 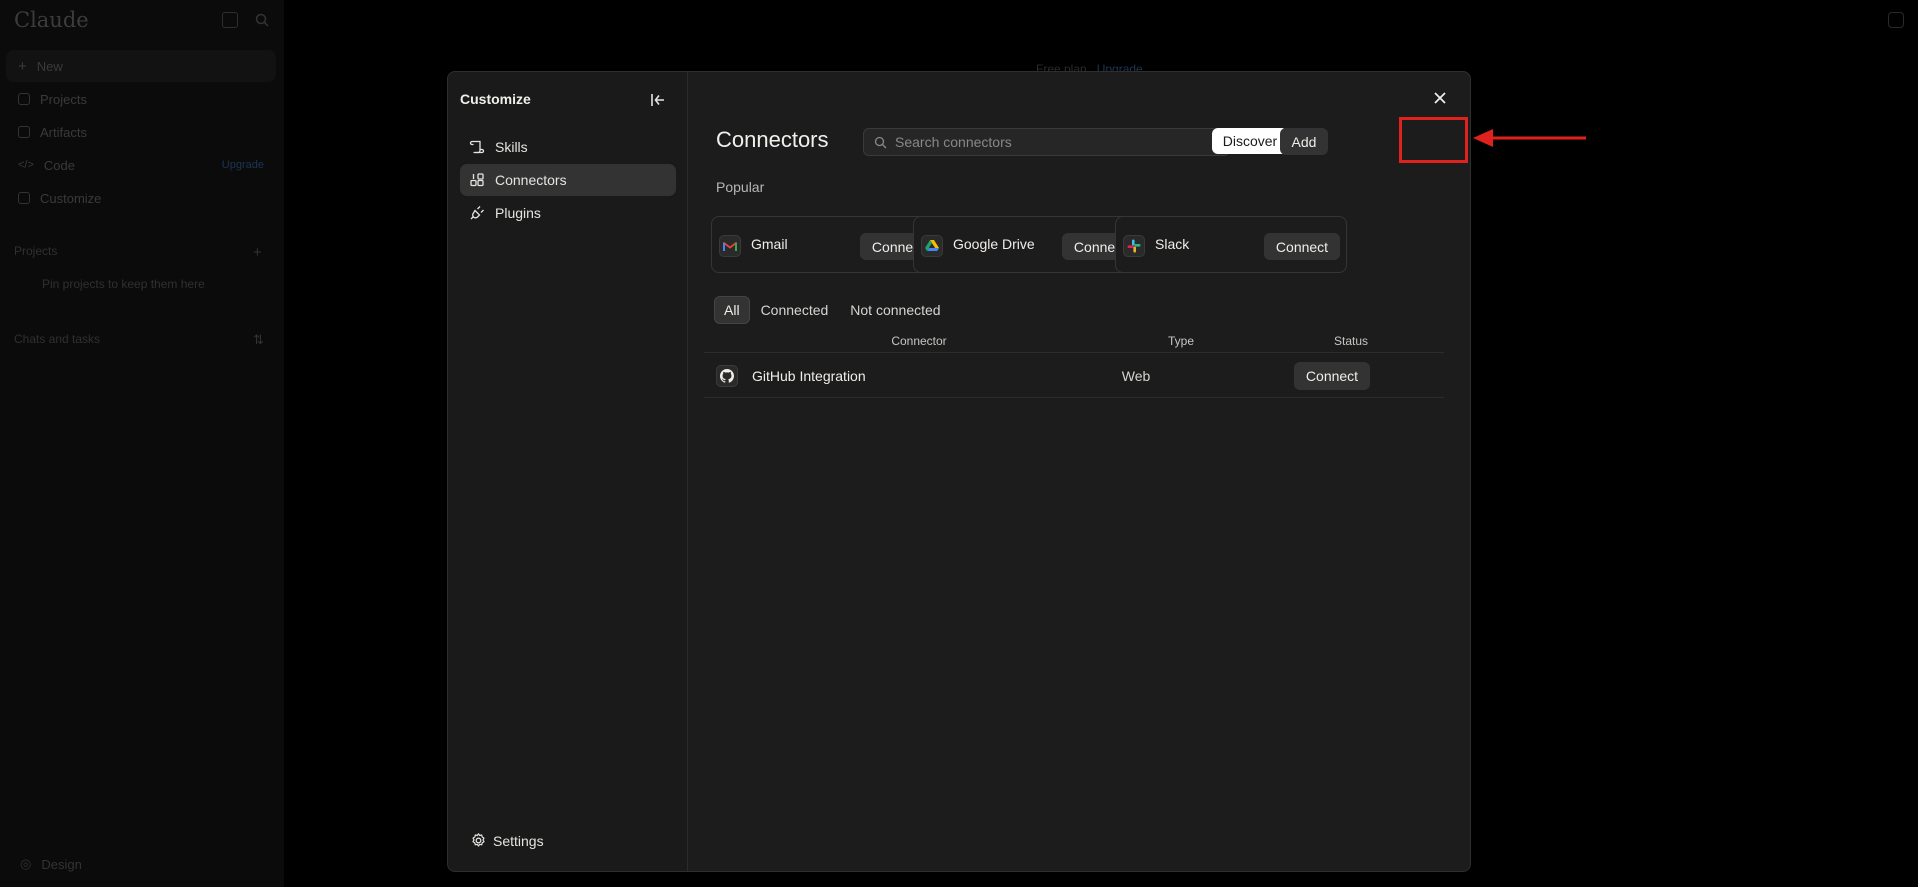 I want to click on nav-label-plugins: Plugins, so click(x=518, y=213).